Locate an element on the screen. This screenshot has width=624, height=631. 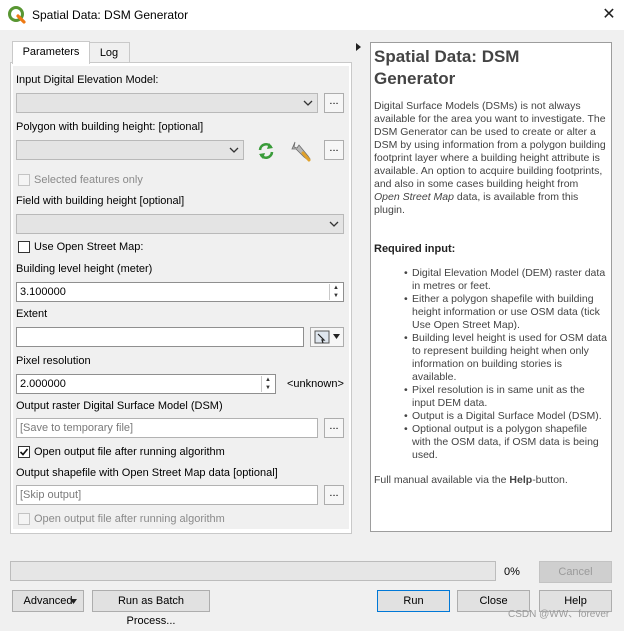
help-footer-pre: Full manual available via the is located at coordinates (442, 480).